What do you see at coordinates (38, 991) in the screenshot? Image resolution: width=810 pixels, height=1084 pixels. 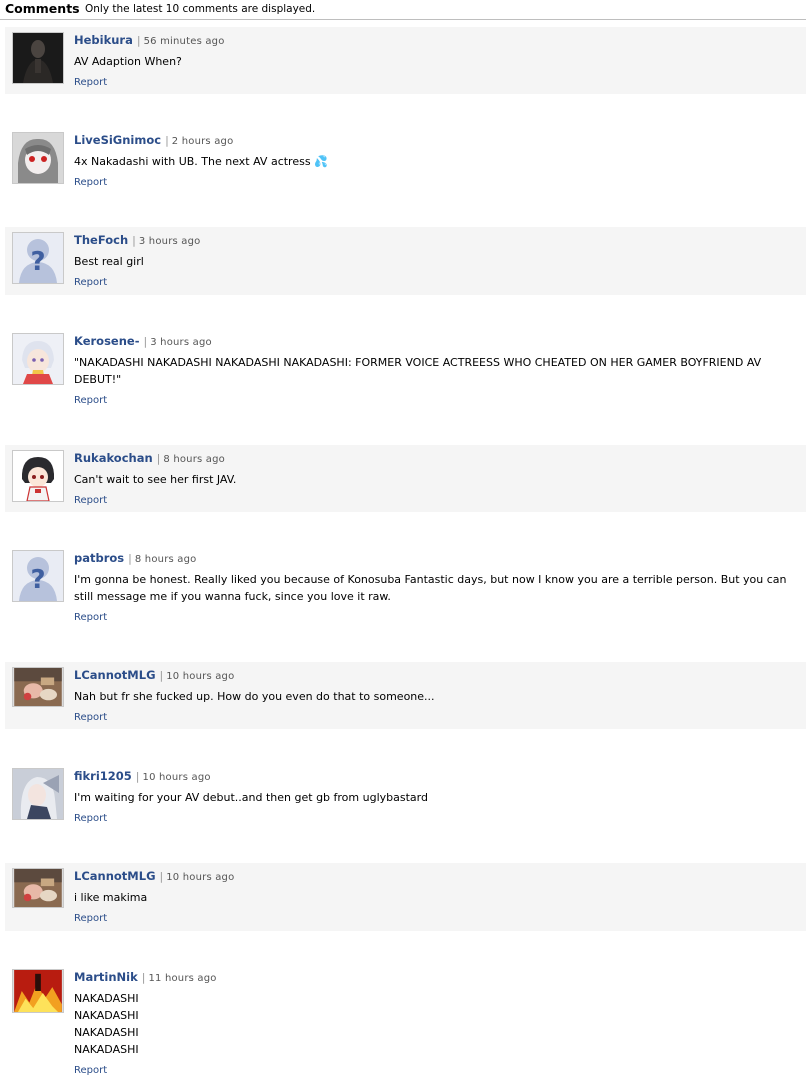 I see `red-fire-scene-avatar` at bounding box center [38, 991].